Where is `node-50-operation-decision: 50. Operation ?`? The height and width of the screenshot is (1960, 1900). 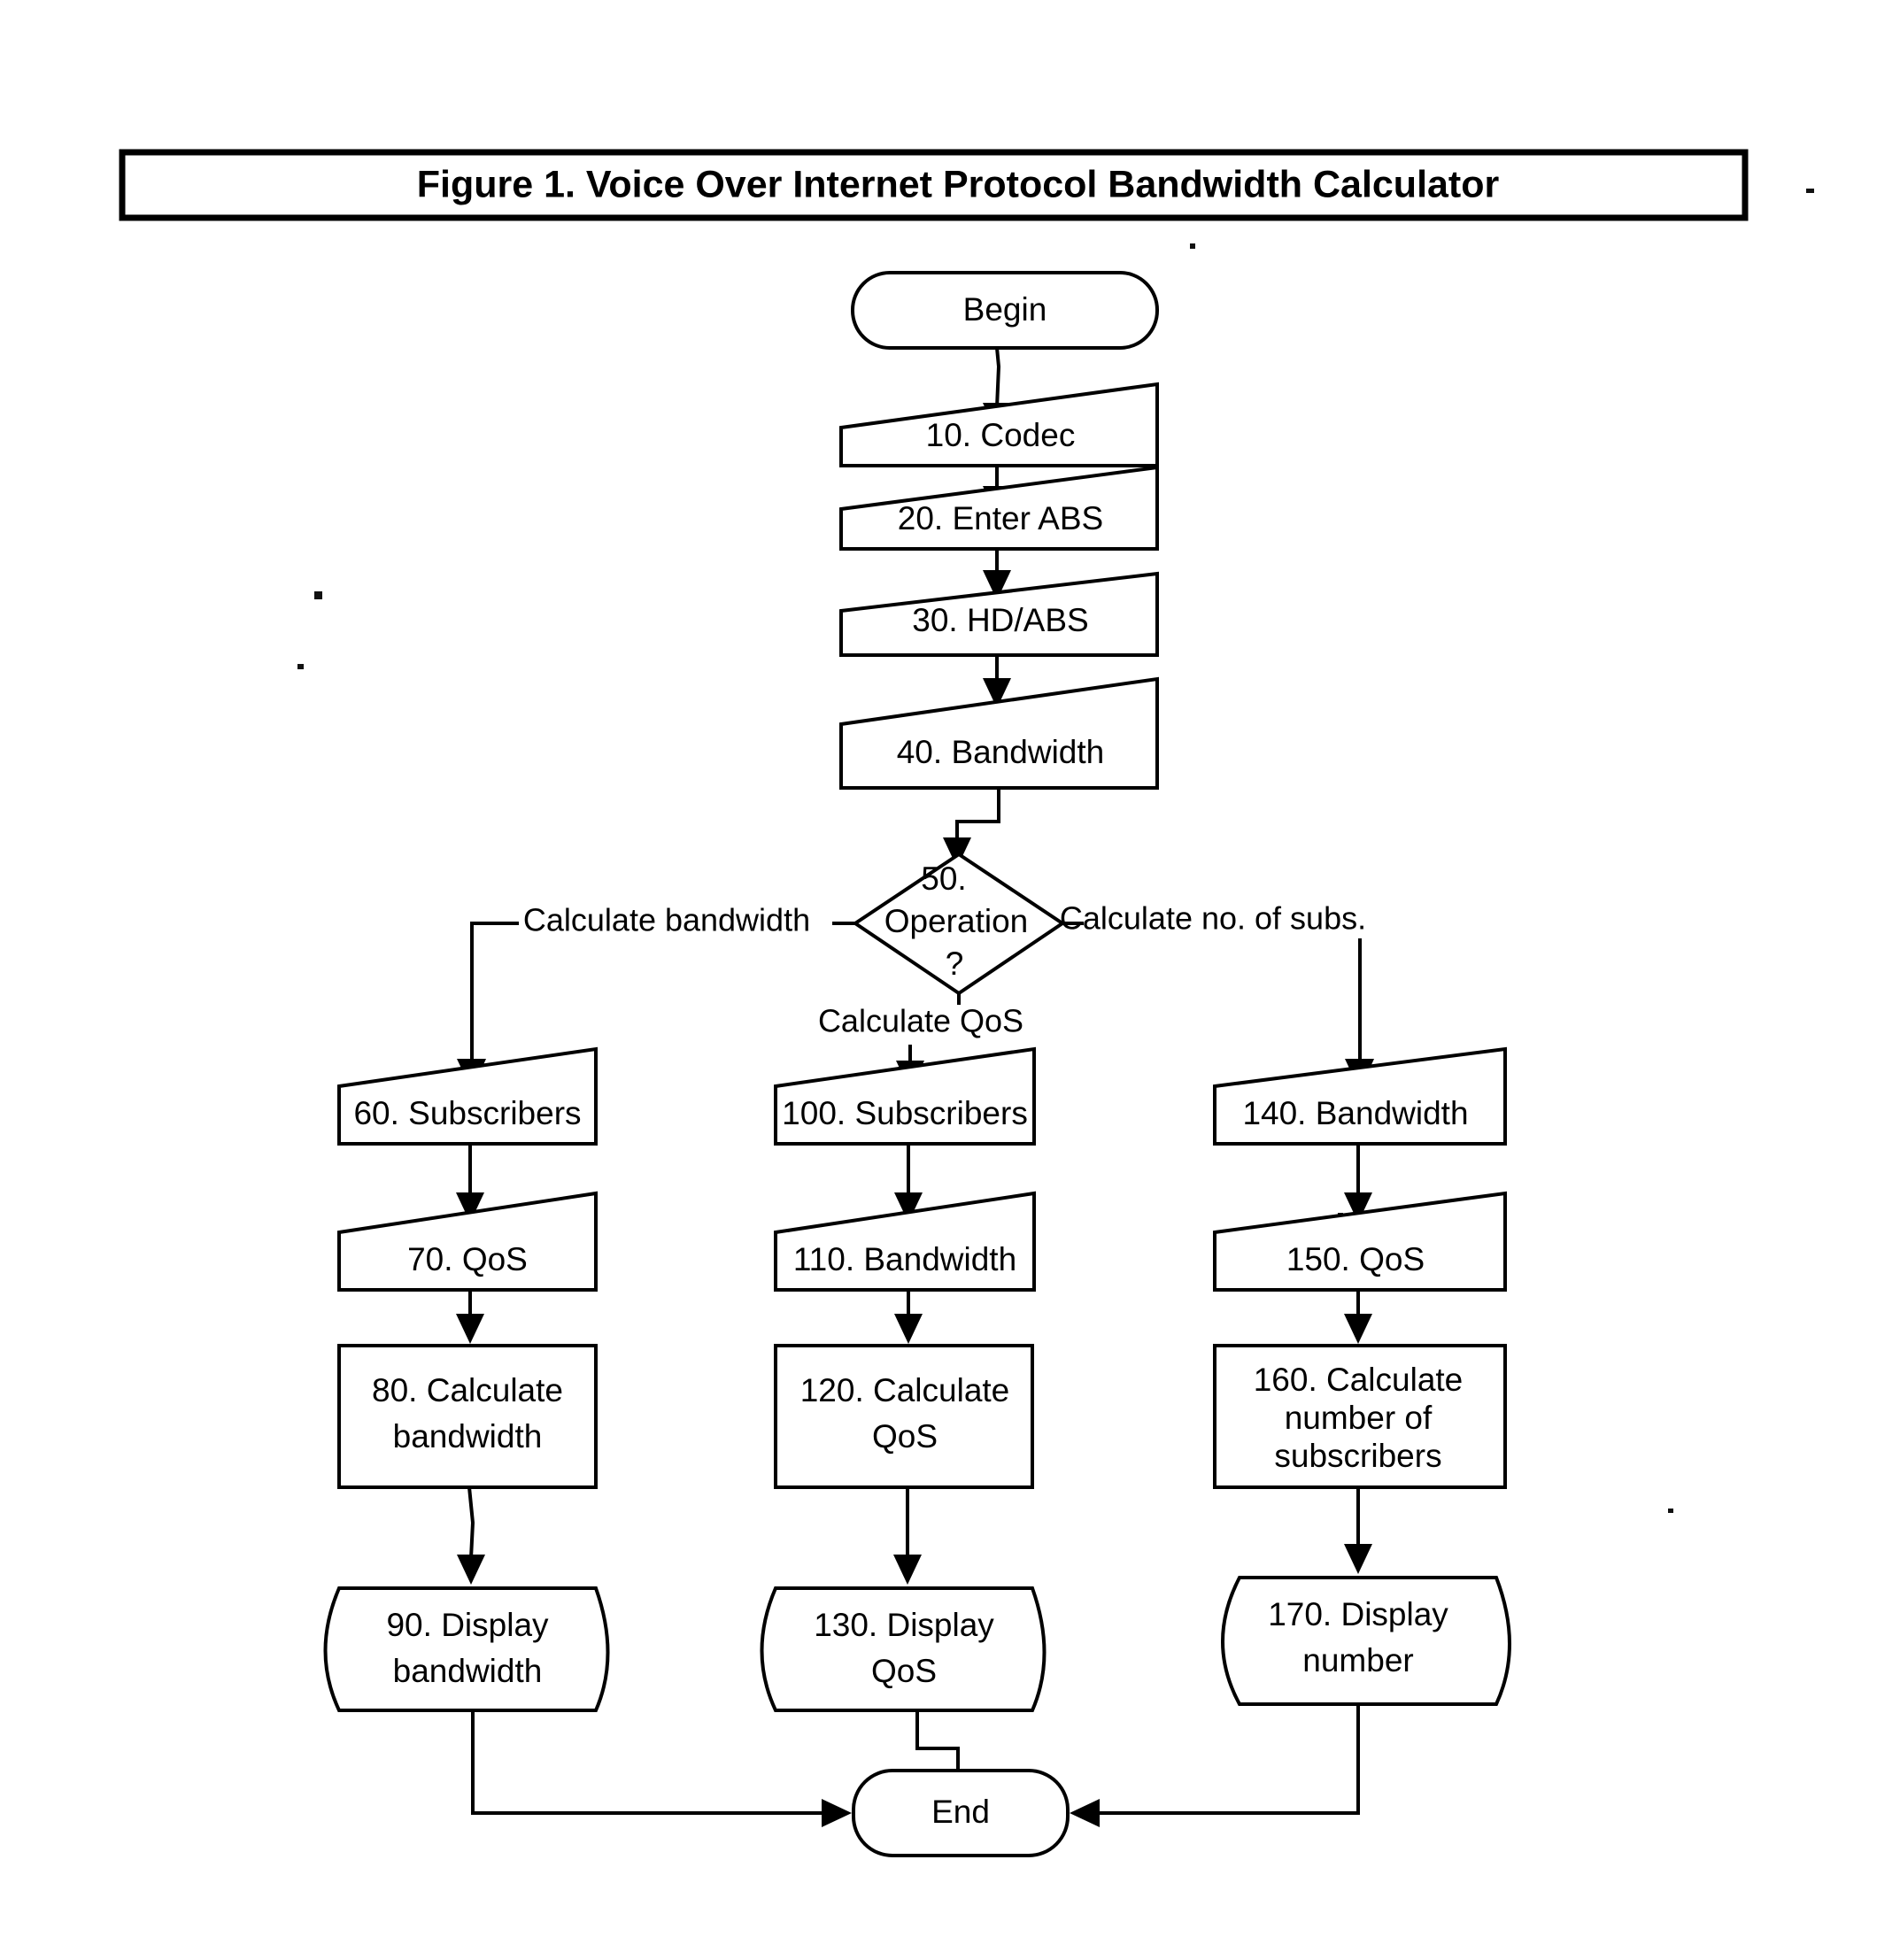 node-50-operation-decision: 50. Operation ? is located at coordinates (959, 924).